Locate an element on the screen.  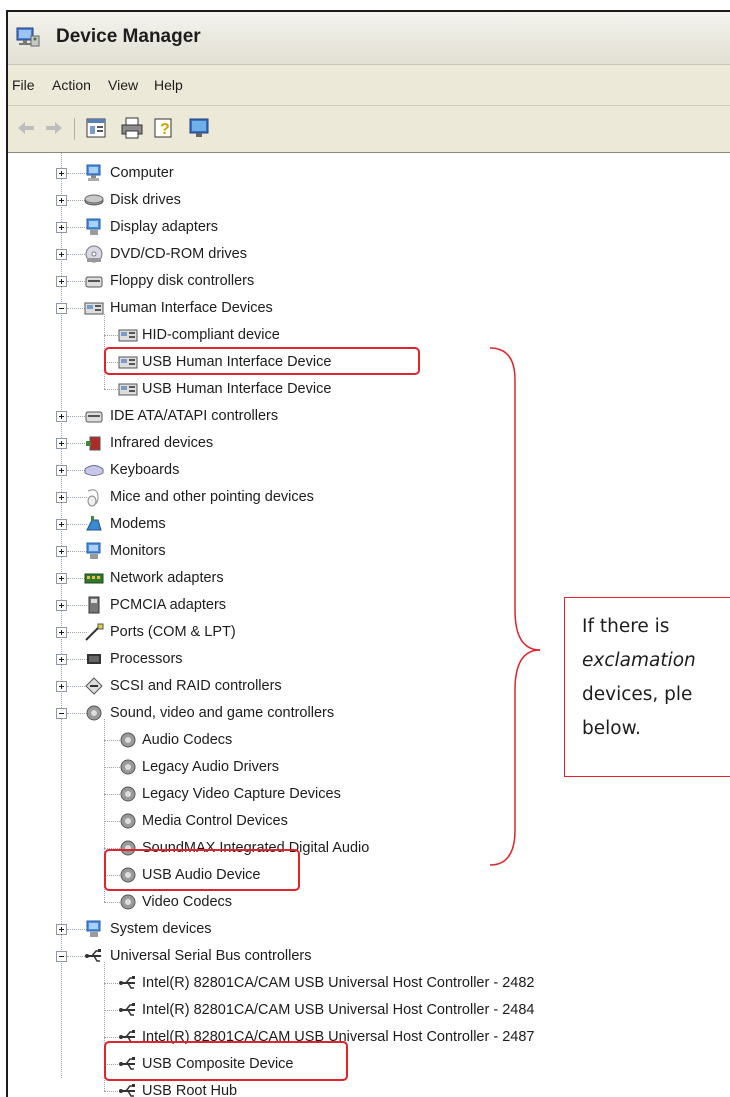
menu-file: File is located at coordinates (23, 85).